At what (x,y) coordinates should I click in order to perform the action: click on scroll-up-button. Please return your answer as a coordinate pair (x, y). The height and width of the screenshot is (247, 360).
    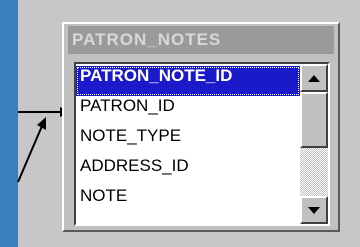
    Looking at the image, I should click on (314, 78).